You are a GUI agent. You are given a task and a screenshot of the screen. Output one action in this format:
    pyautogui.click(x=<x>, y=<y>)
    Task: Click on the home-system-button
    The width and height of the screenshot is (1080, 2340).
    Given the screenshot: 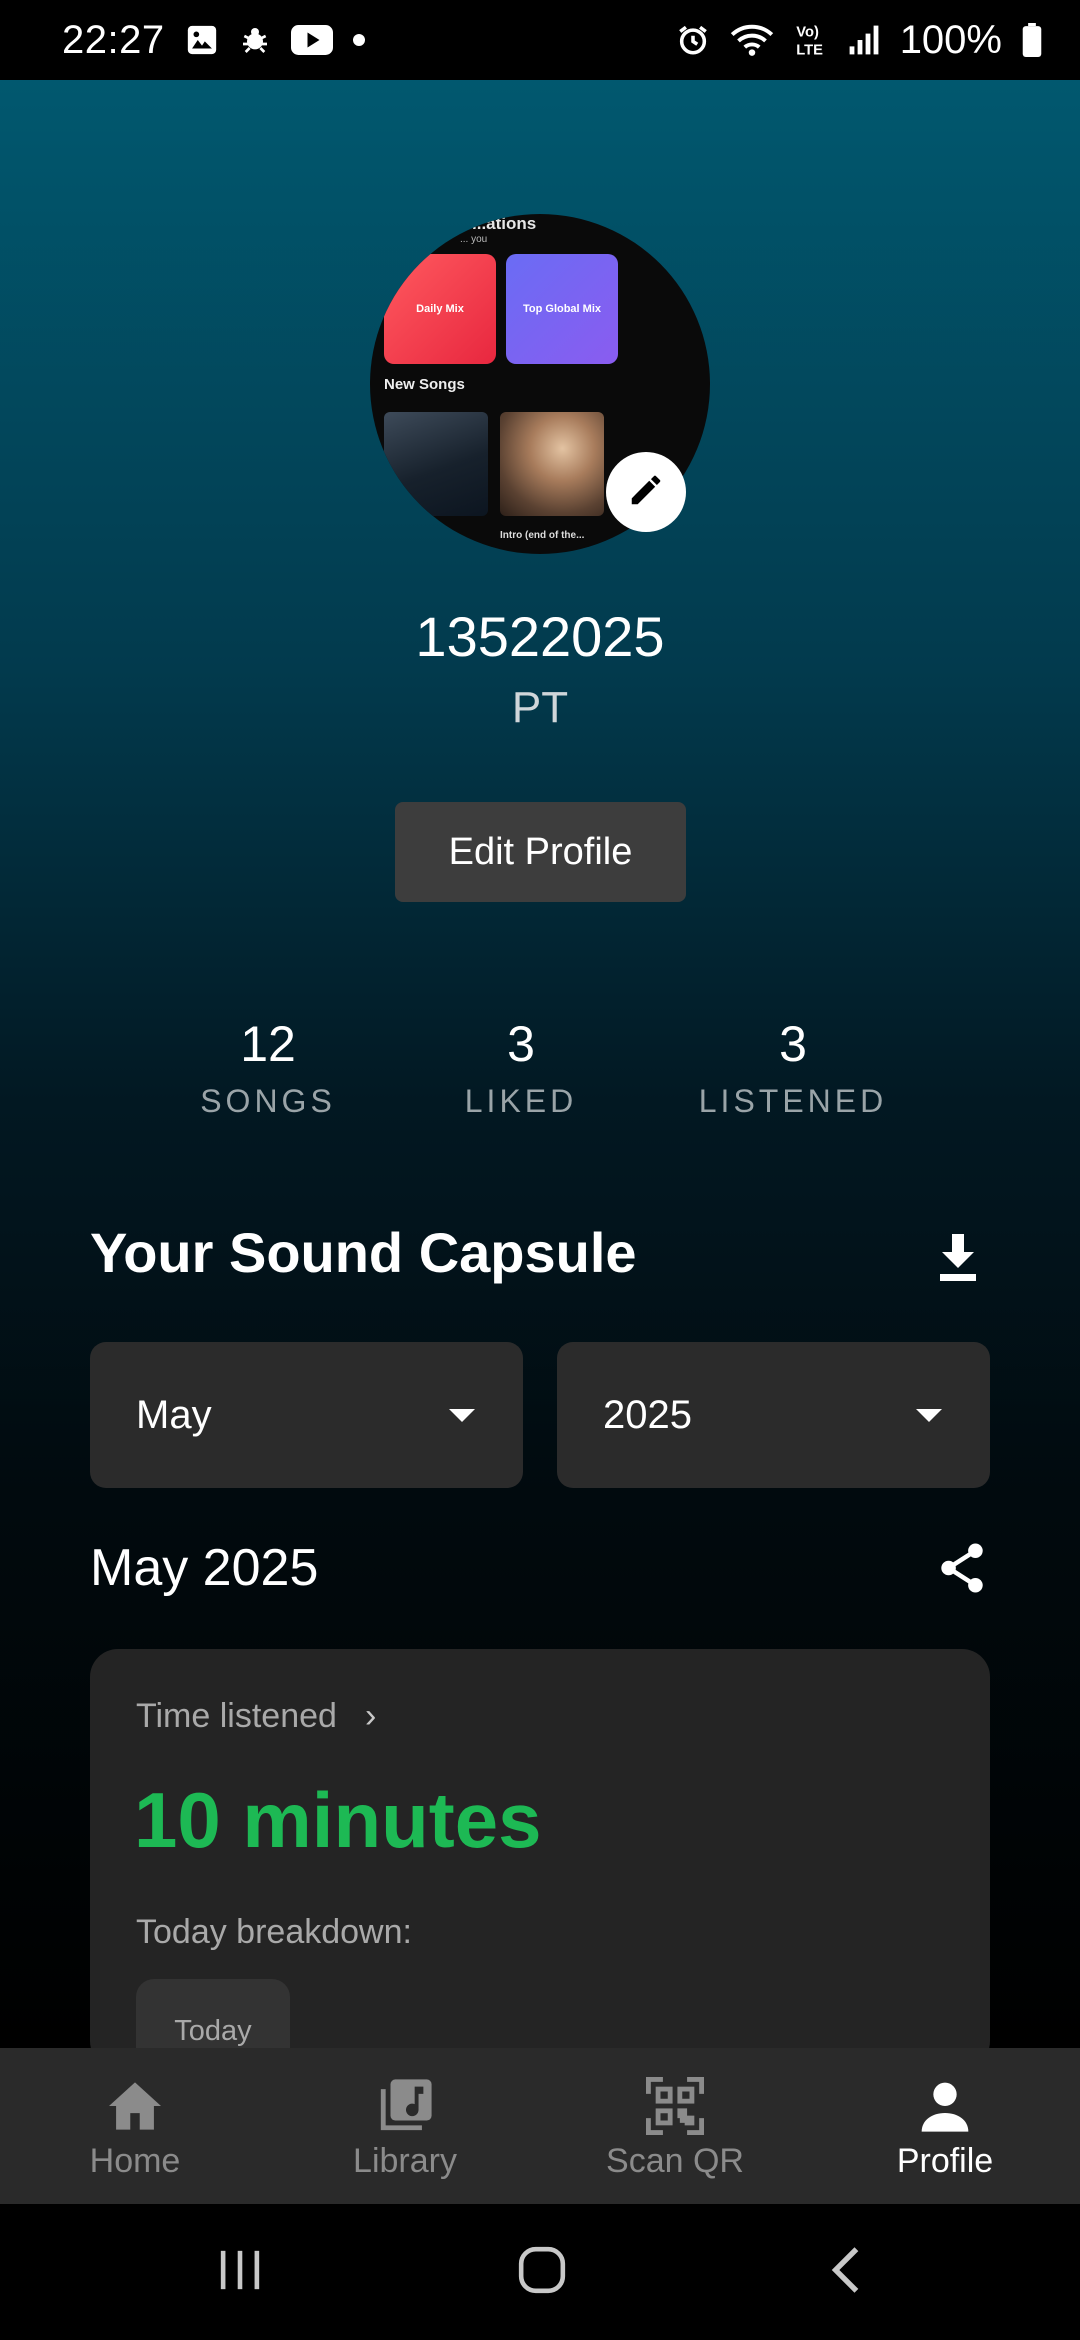 What is the action you would take?
    pyautogui.click(x=542, y=2272)
    